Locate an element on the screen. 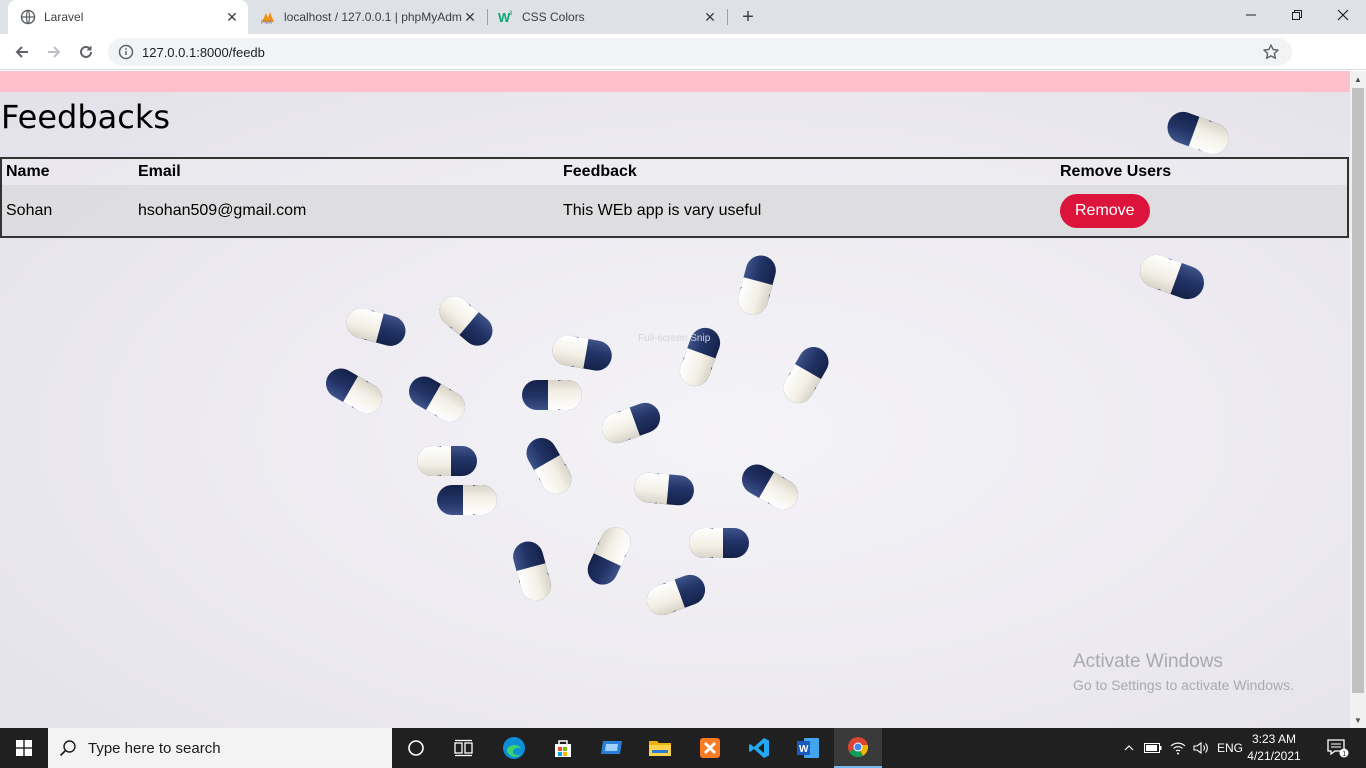 This screenshot has height=768, width=1366. minimize-button is located at coordinates (1251, 15).